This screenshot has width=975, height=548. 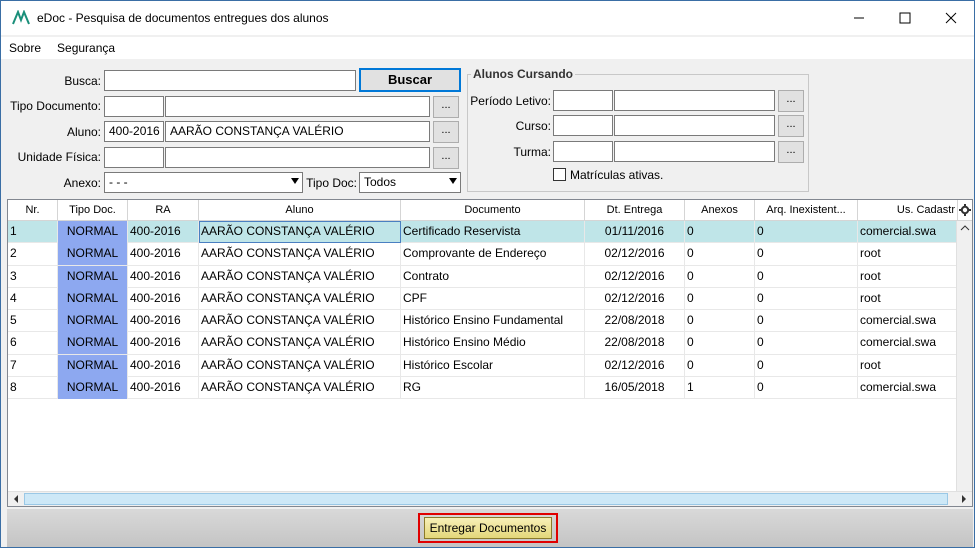 What do you see at coordinates (964, 499) in the screenshot?
I see `scroll-right-icon` at bounding box center [964, 499].